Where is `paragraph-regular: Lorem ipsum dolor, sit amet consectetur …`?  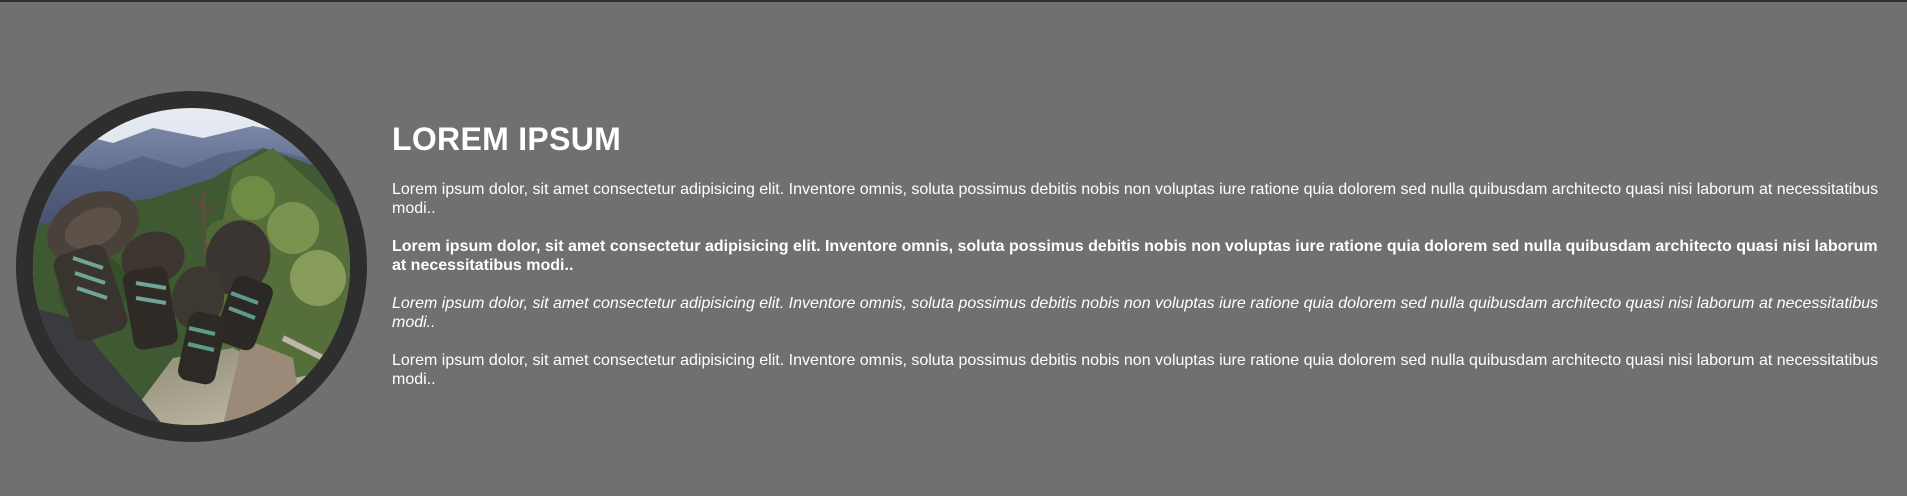
paragraph-regular: Lorem ipsum dolor, sit amet consectetur … is located at coordinates (1135, 199).